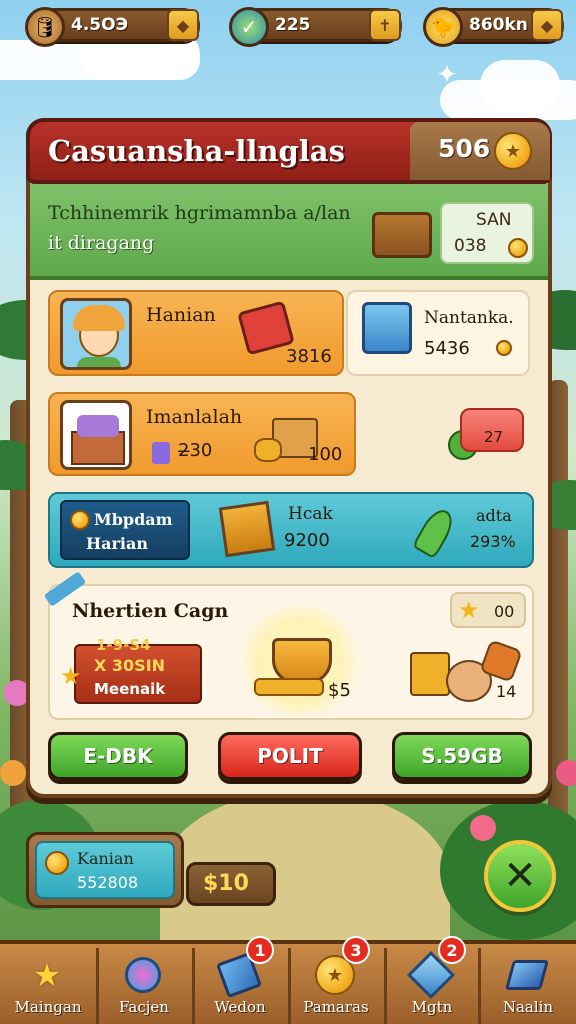 This screenshot has height=1024, width=576. I want to click on nav-label: Maingan, so click(48, 1007).